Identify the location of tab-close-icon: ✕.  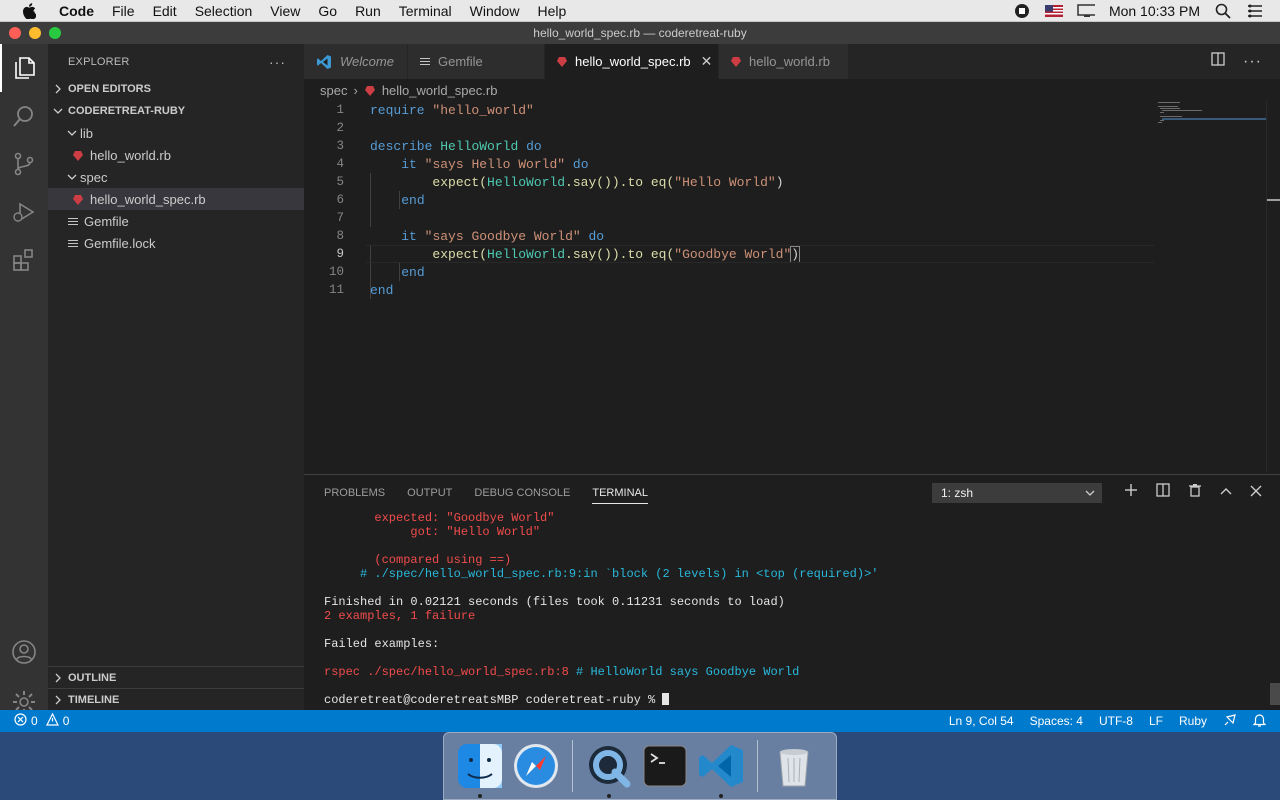
(707, 61).